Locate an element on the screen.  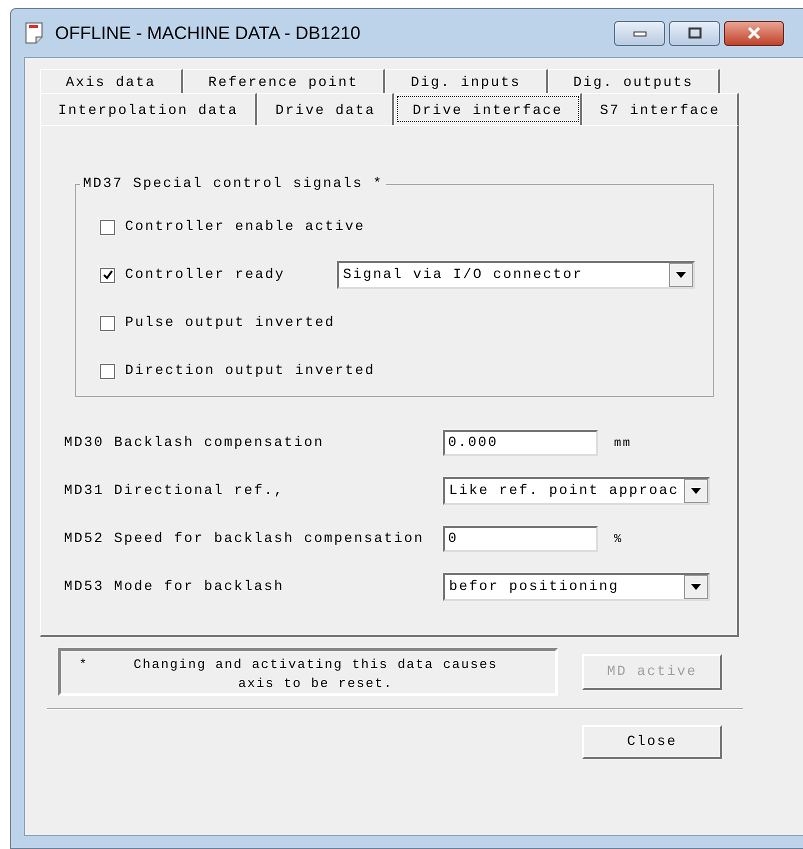
checkmark-icon is located at coordinates (108, 275).